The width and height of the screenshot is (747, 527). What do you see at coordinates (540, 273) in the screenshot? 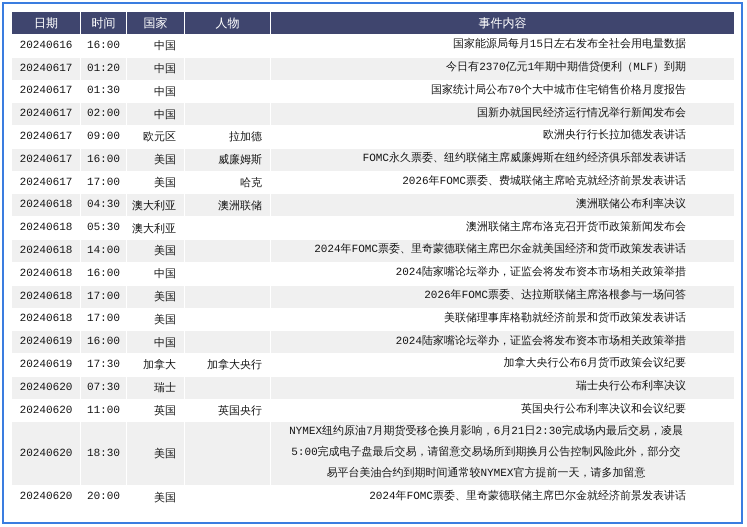
I see `table-cell-text: 2024陆家嘴论坛举办，证监会将发布资本市场相关政策举措` at bounding box center [540, 273].